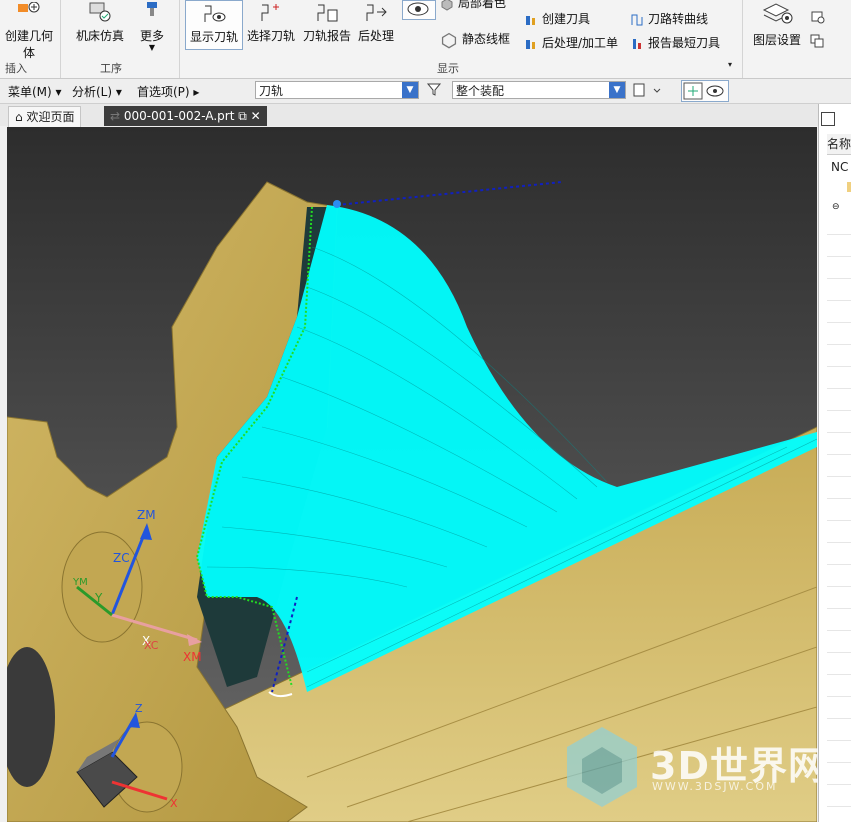  What do you see at coordinates (214, 25) in the screenshot?
I see `show-path-button: 显示刀轨` at bounding box center [214, 25].